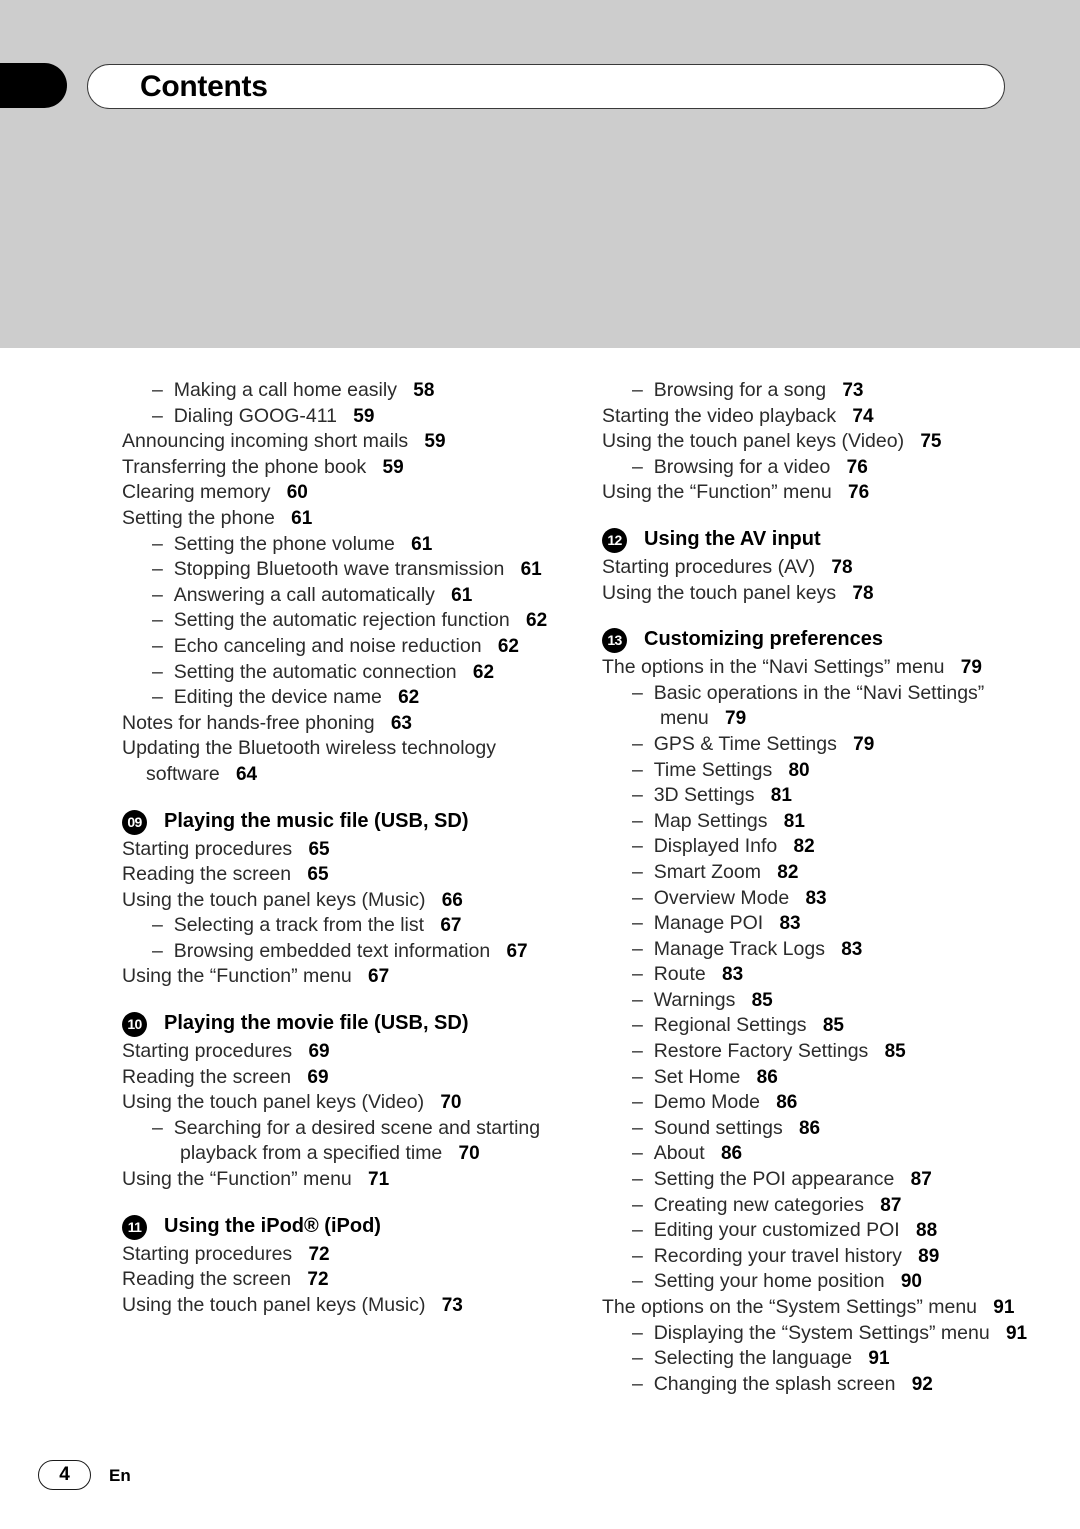  I want to click on toc-entry: Using the “Function” menu 67, so click(337, 977).